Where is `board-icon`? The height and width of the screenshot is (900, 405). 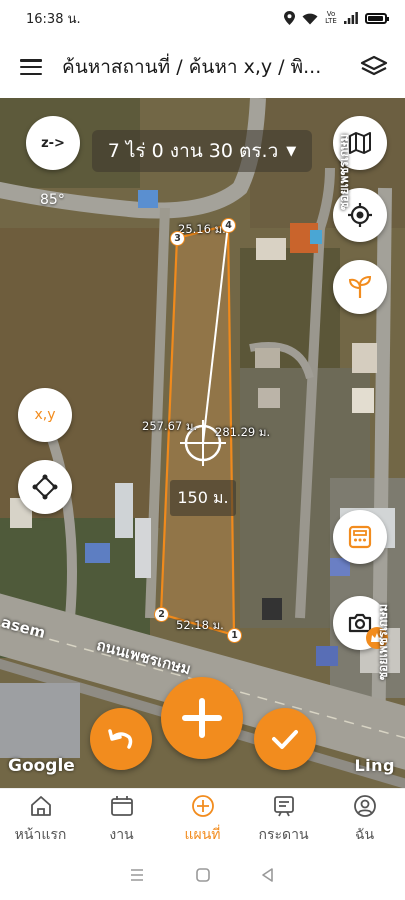 board-icon is located at coordinates (283, 805).